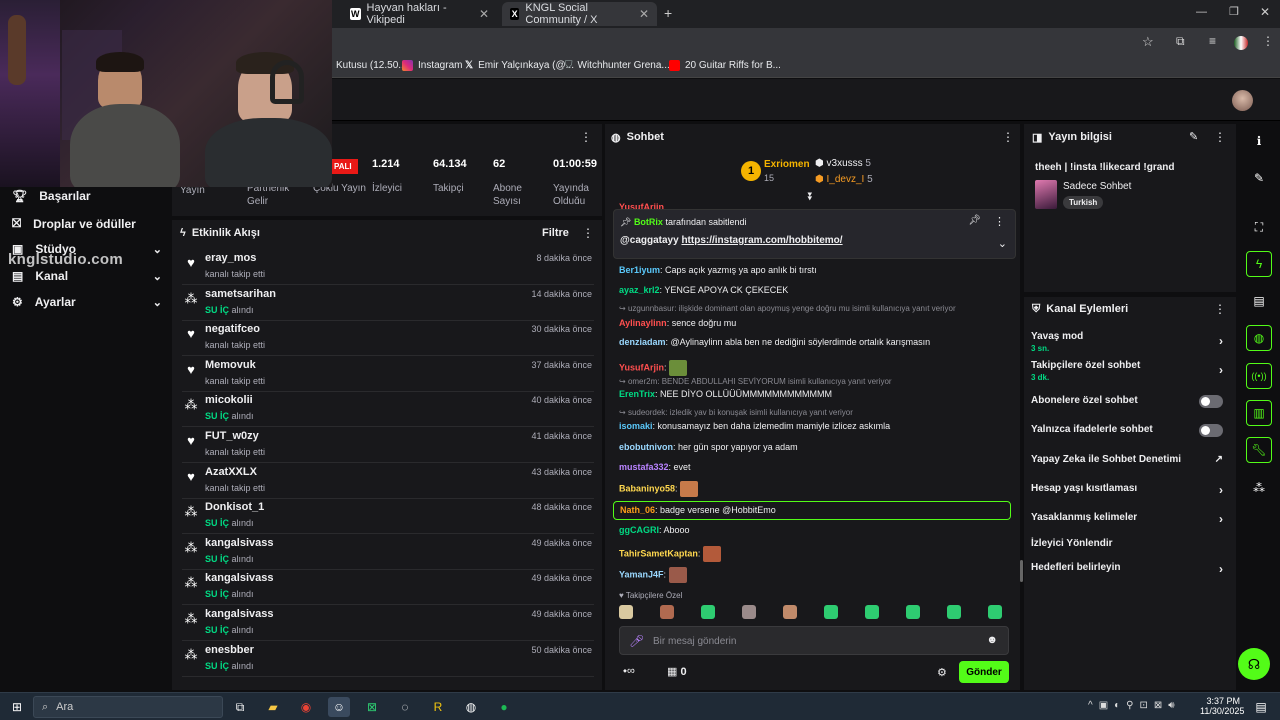  Describe the element at coordinates (1268, 41) in the screenshot. I see `menu-icon: ⋮` at that location.